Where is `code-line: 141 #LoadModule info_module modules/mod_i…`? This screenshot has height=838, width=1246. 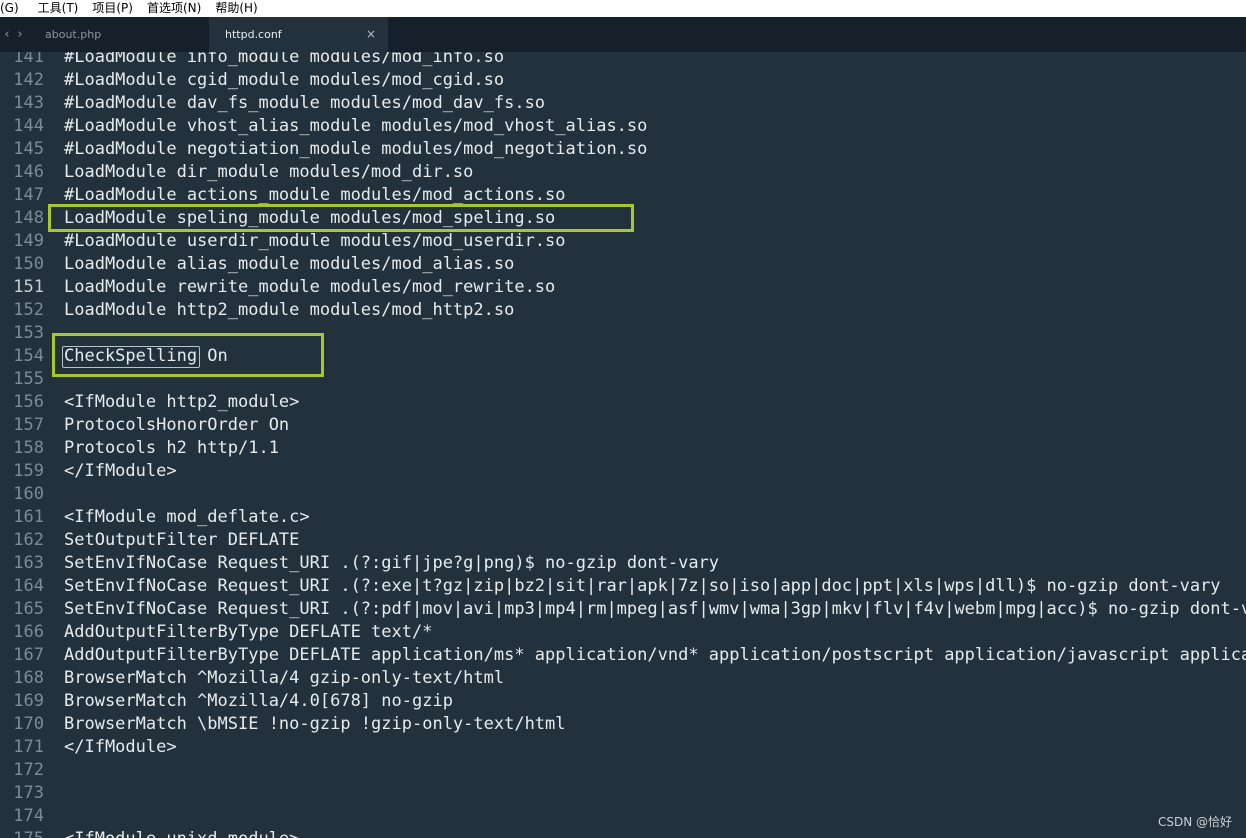 code-line: 141 #LoadModule info_module modules/mod_i… is located at coordinates (623, 60).